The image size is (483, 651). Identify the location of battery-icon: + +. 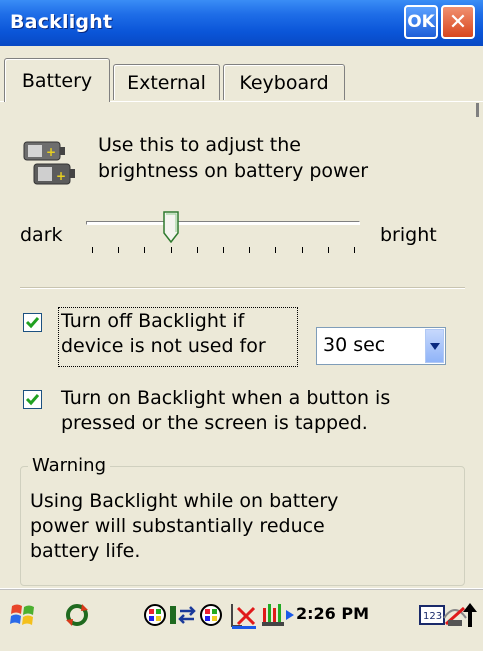
(49, 163).